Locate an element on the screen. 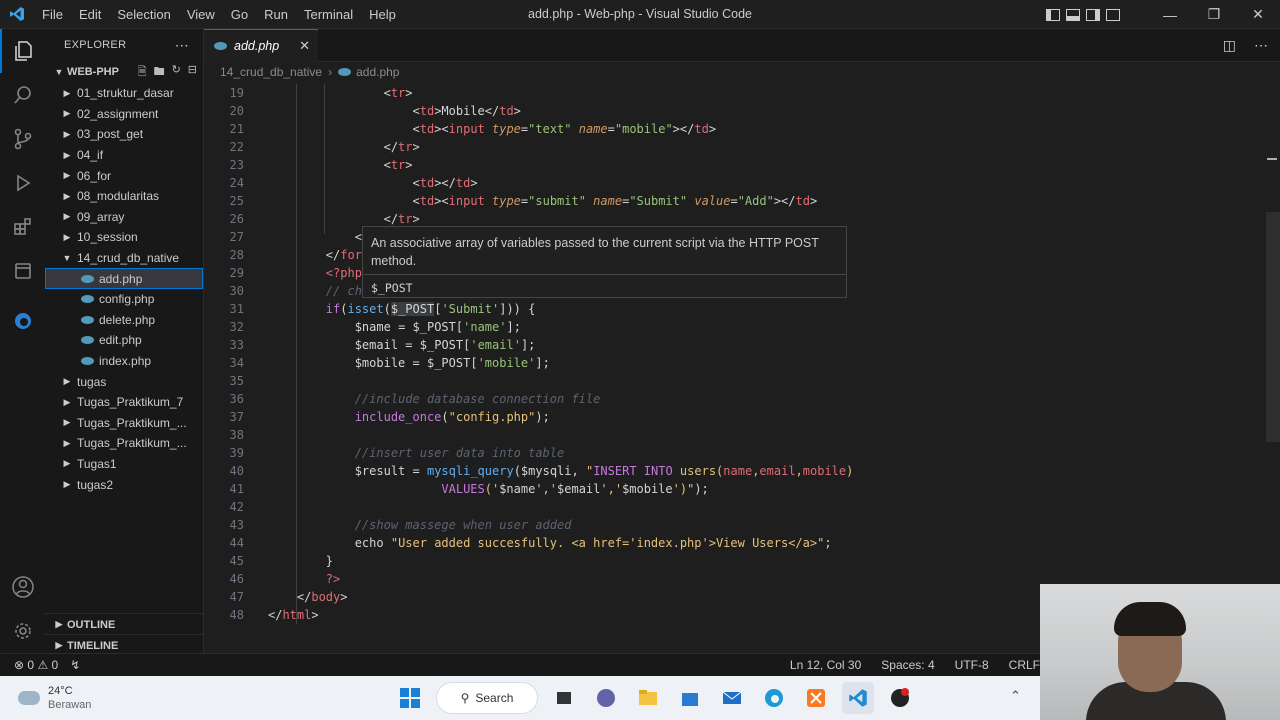  tree-file: add.php is located at coordinates (124, 278).